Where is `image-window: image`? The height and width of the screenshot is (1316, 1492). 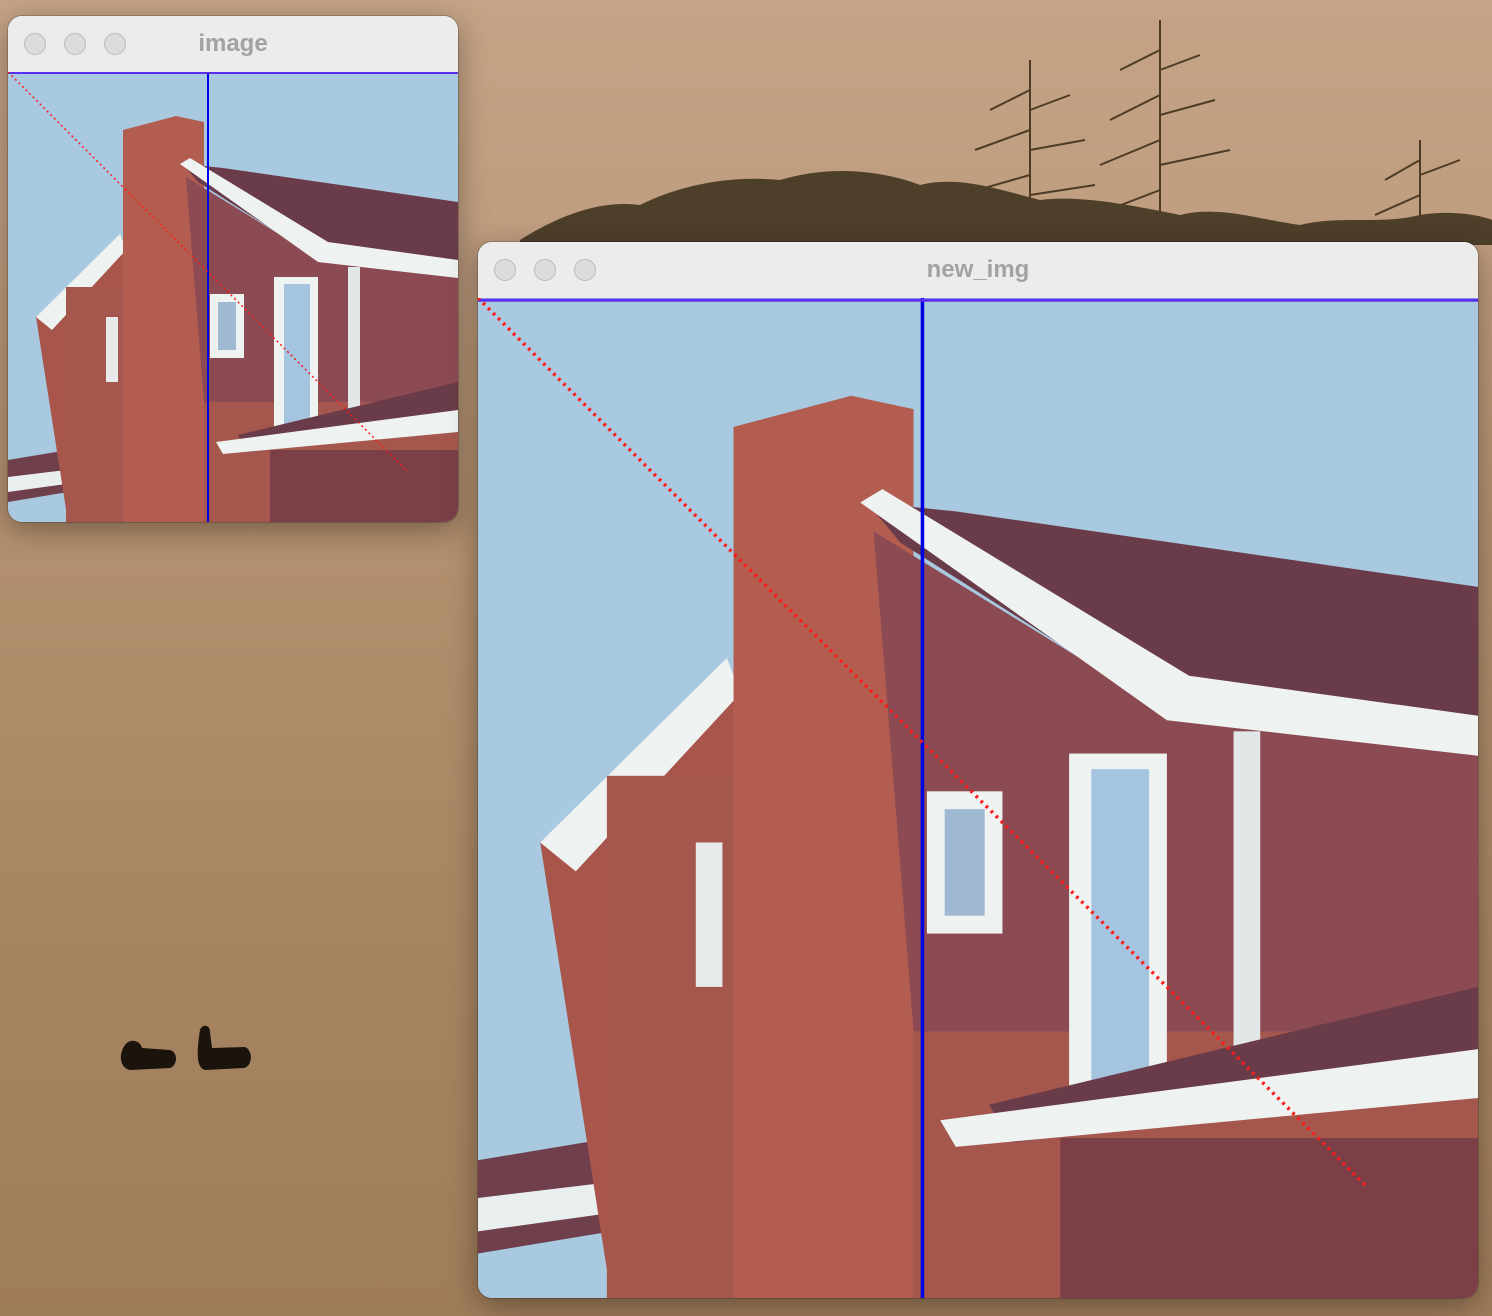 image-window: image is located at coordinates (233, 269).